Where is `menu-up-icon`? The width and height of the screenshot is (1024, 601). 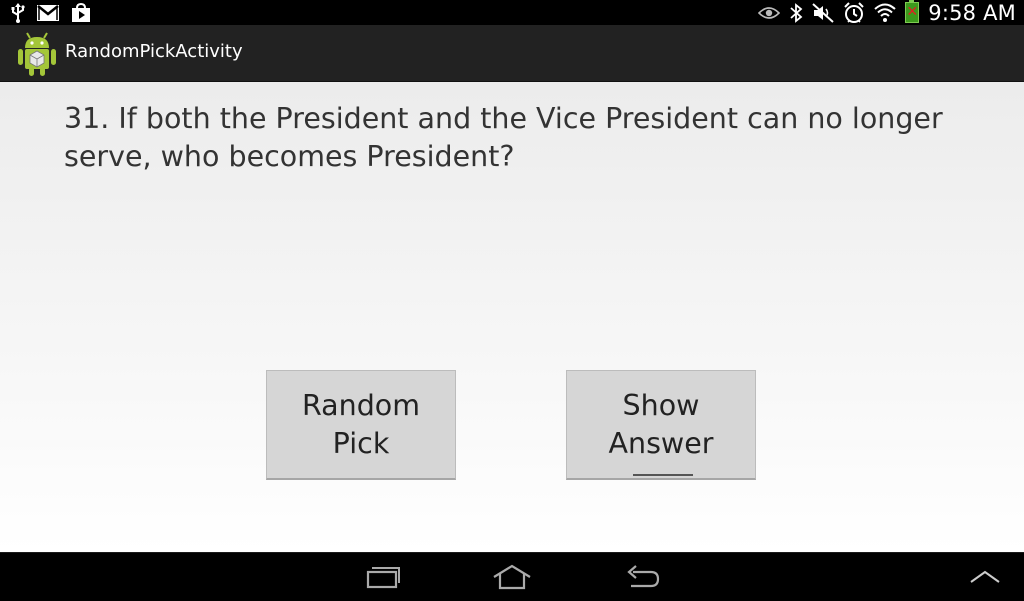 menu-up-icon is located at coordinates (985, 577).